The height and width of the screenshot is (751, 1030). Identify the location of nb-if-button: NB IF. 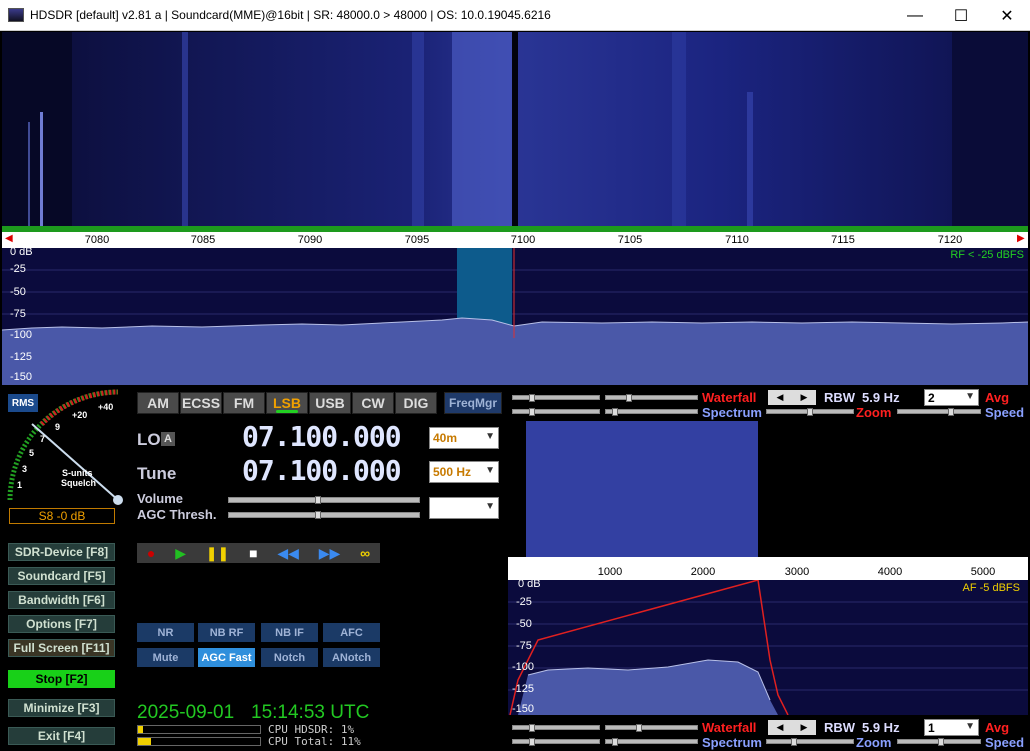
(289, 632).